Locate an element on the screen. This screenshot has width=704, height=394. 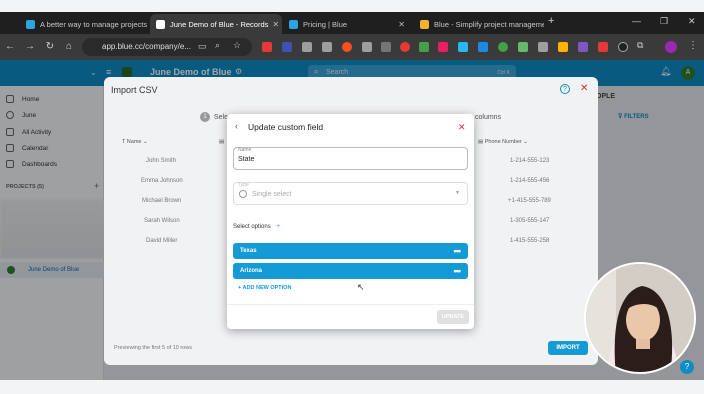
presenter-video is located at coordinates (640, 318).